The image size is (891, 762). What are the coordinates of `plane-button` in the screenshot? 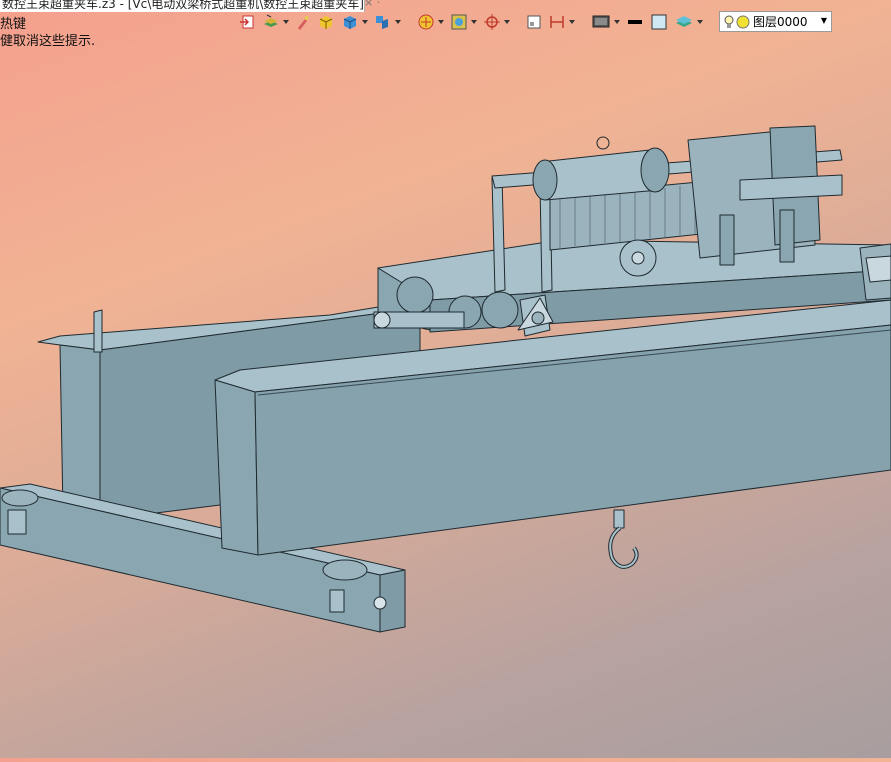 It's located at (534, 22).